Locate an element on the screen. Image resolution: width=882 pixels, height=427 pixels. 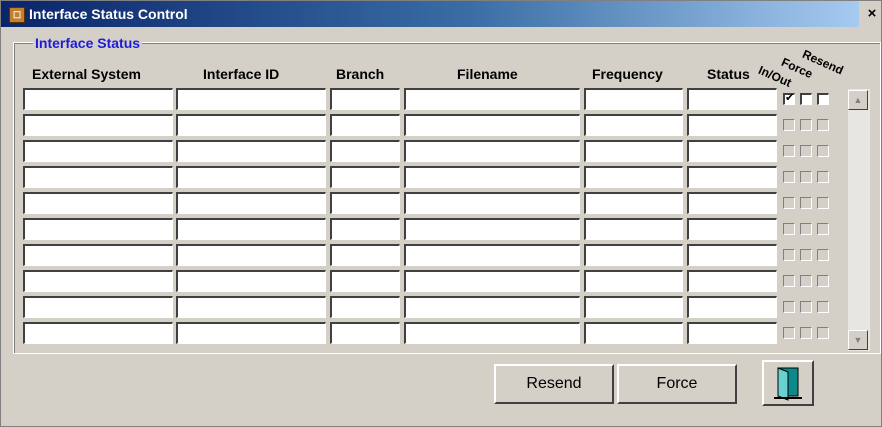
exit-button is located at coordinates (788, 383).